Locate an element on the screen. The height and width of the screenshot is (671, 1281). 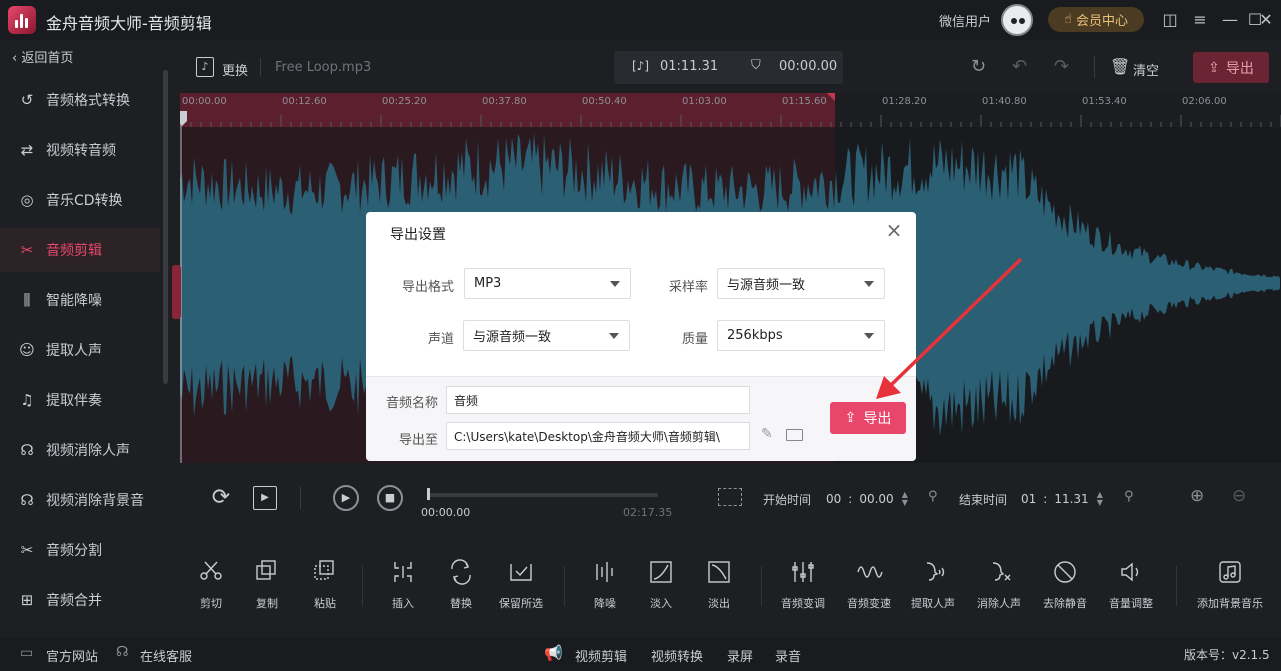
stop-icon: ■ is located at coordinates (390, 498).